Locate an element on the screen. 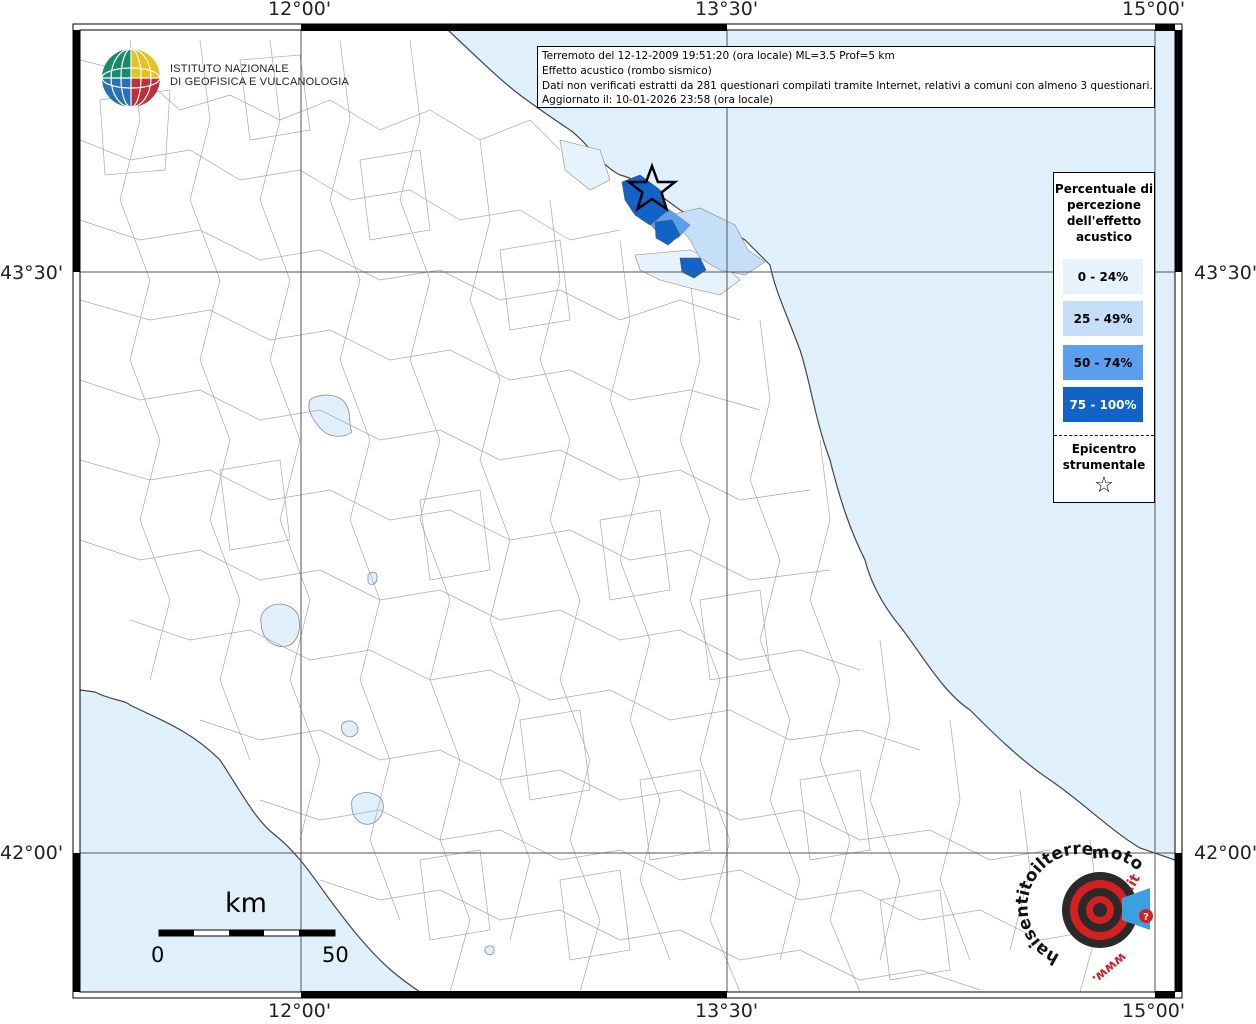 The height and width of the screenshot is (1024, 1256). legend-item-0-24: 0 - 24% is located at coordinates (1103, 276).